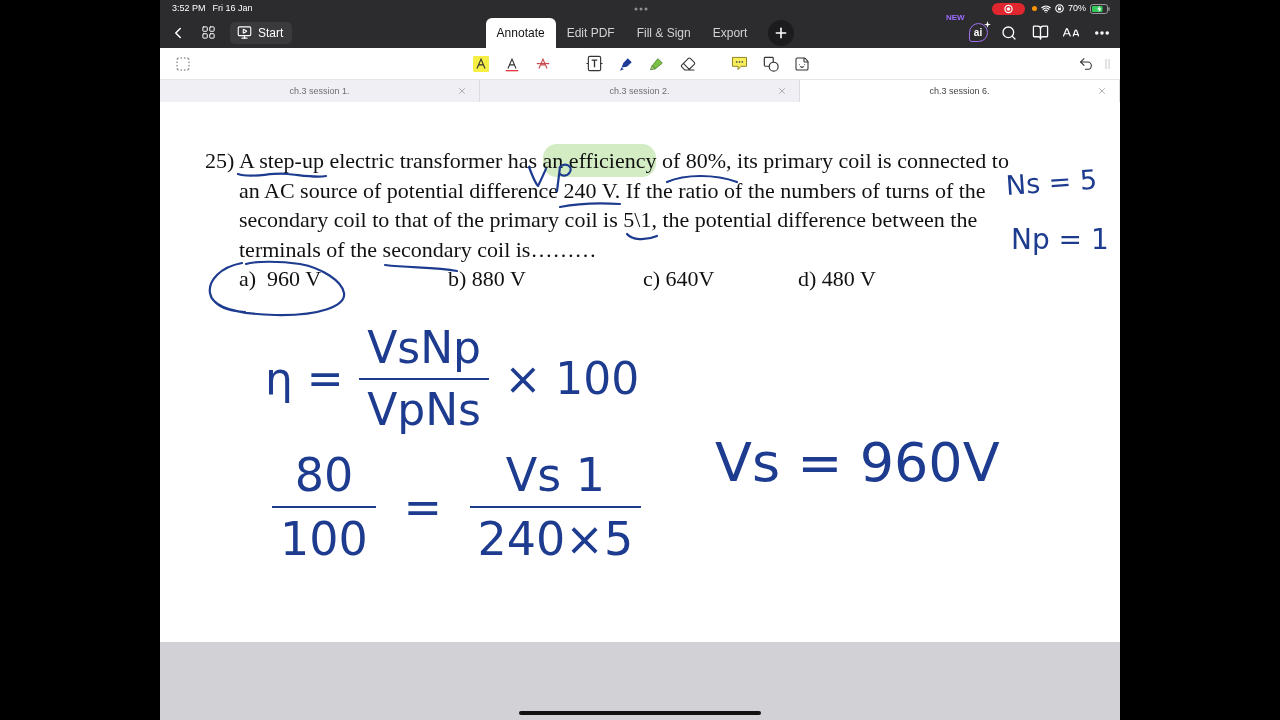 The height and width of the screenshot is (720, 1280). I want to click on handwritten-numerator: Vs 1, so click(555, 480).